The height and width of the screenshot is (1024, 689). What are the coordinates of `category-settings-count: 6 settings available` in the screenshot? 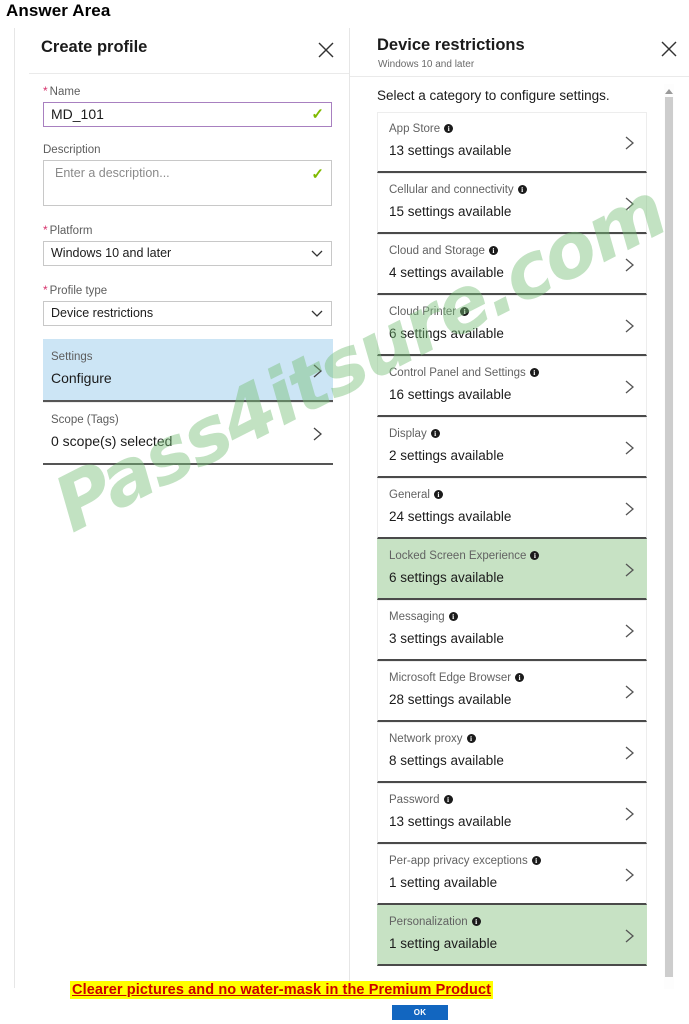 It's located at (446, 577).